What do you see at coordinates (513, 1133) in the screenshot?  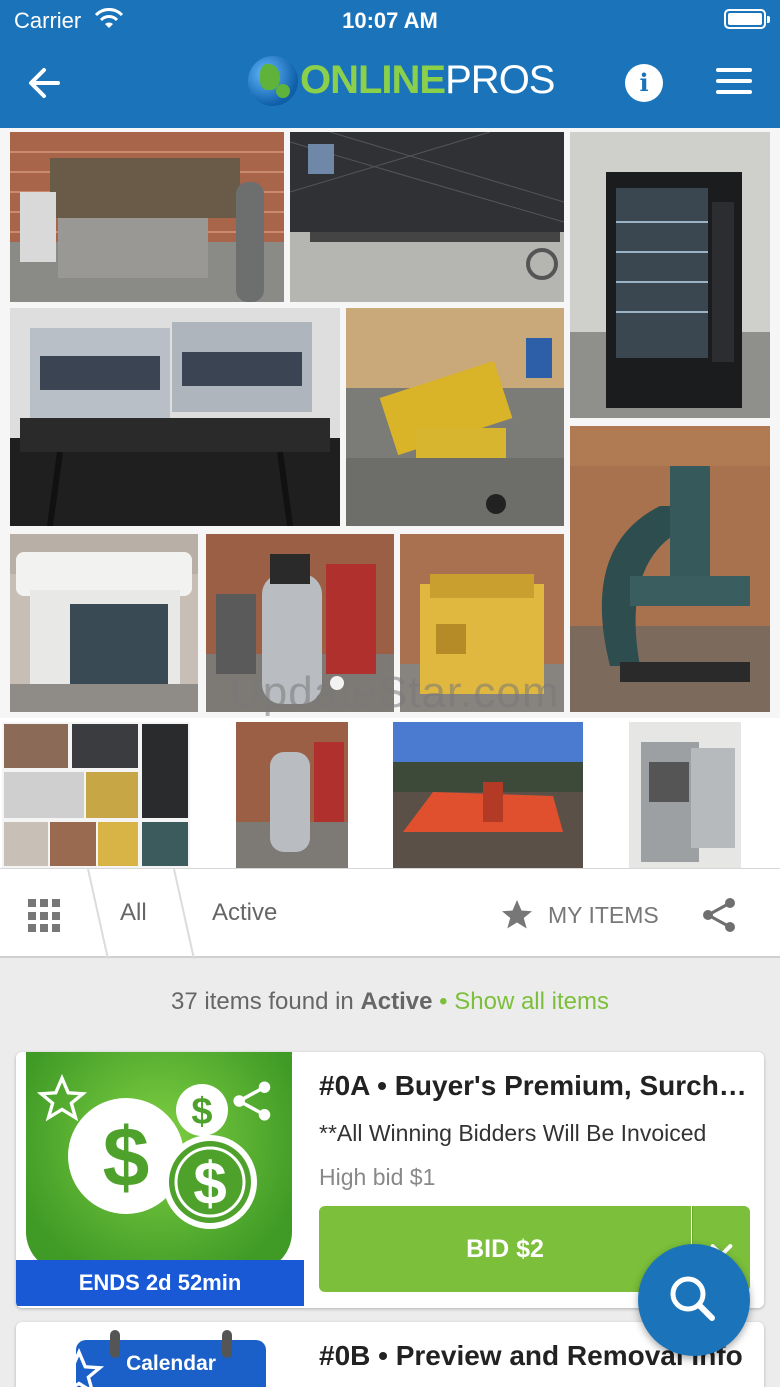 I see `lot-description: **All Winning Bidders Will Be Invoiced` at bounding box center [513, 1133].